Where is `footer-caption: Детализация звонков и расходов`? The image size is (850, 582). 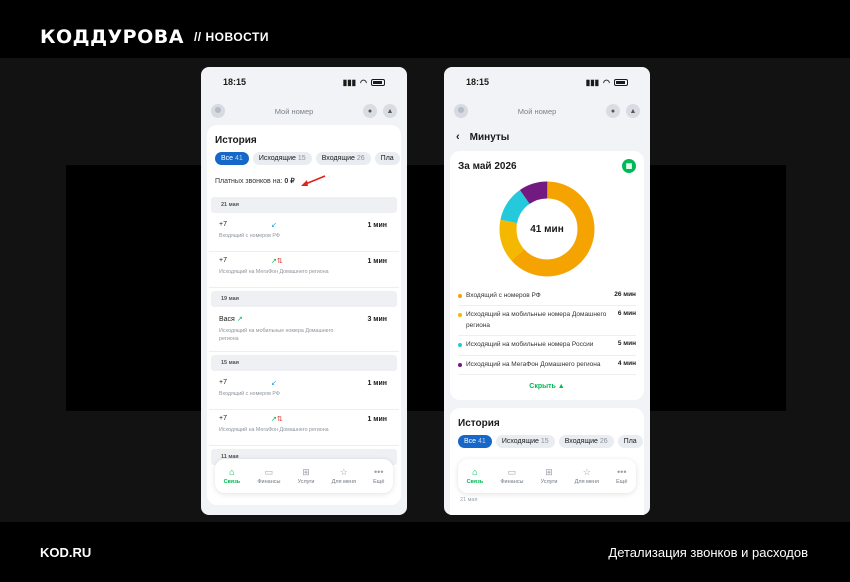
footer-caption: Детализация звонков и расходов is located at coordinates (708, 552).